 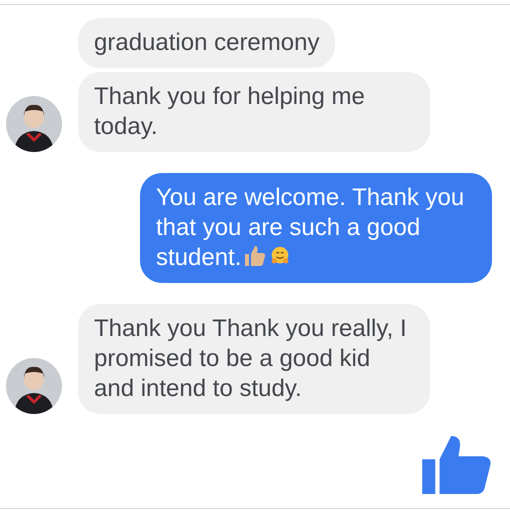 What do you see at coordinates (254, 112) in the screenshot?
I see `message-bubble: Thank you for helping me today.` at bounding box center [254, 112].